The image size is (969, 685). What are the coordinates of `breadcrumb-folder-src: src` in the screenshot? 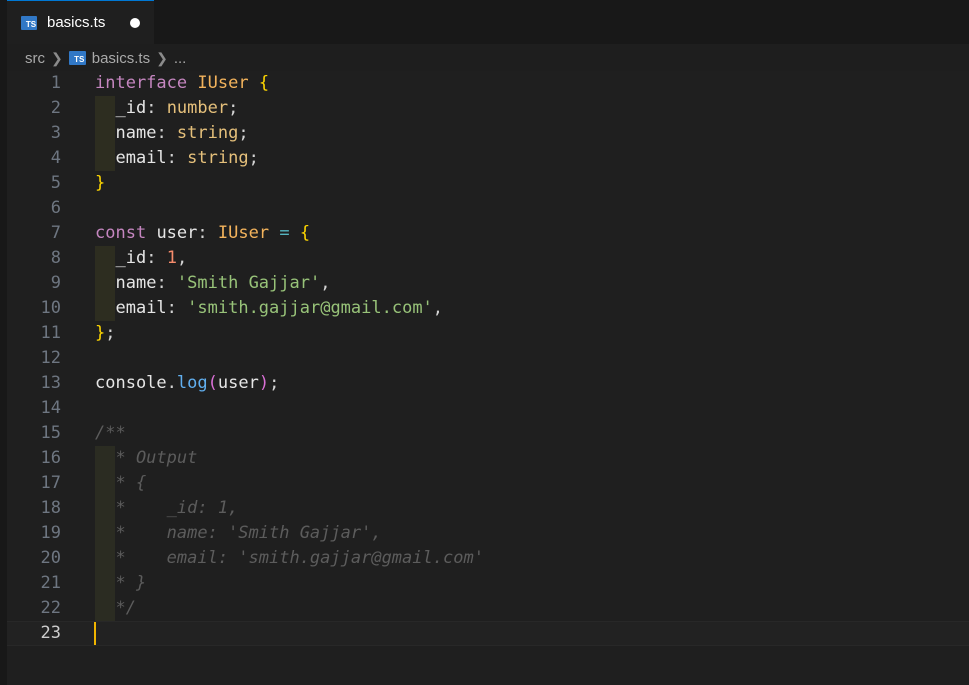 It's located at (35, 58).